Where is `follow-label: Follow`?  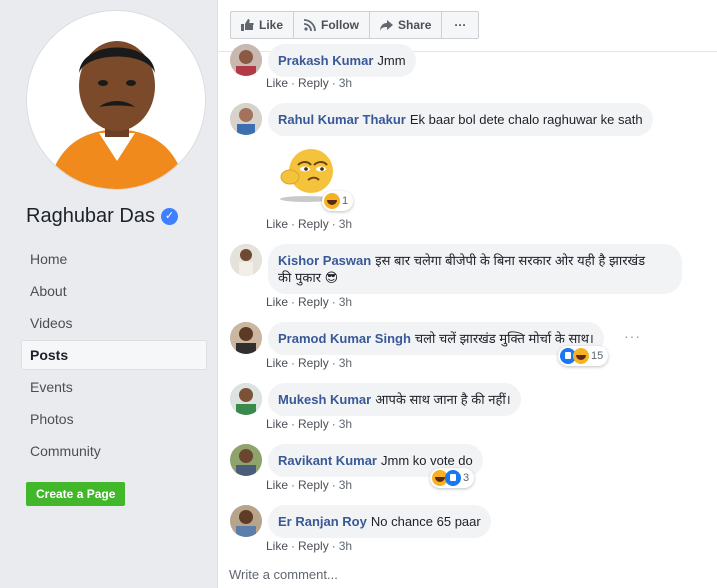
follow-label: Follow is located at coordinates (340, 25).